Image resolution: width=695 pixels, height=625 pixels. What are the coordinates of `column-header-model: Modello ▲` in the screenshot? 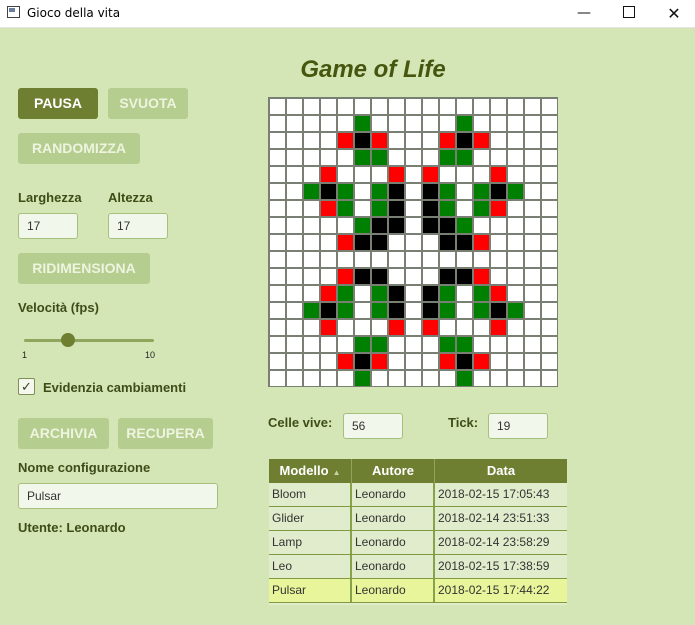 It's located at (310, 471).